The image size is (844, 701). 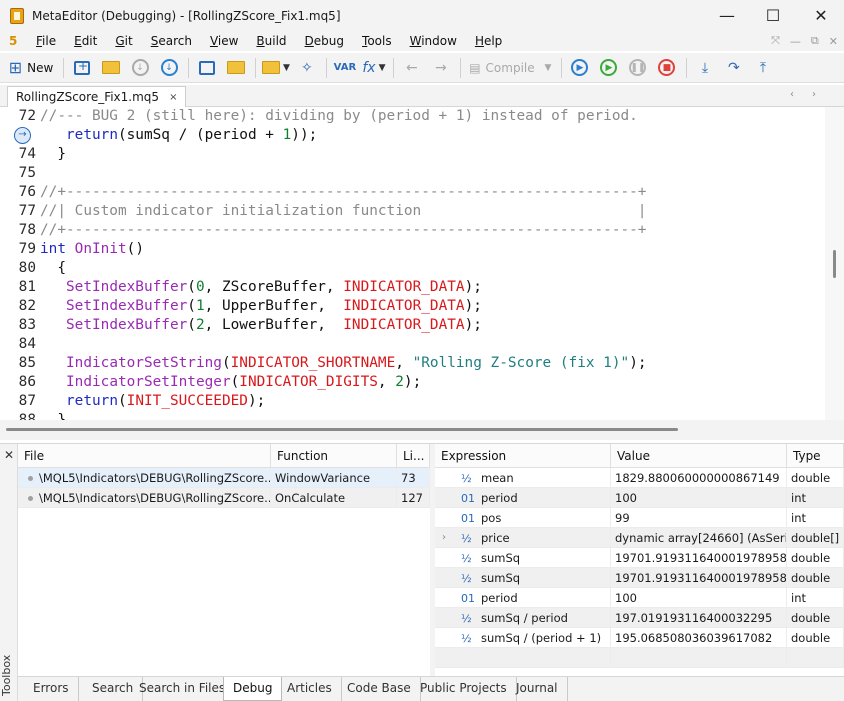 What do you see at coordinates (639, 518) in the screenshot?
I see `watch-row: 01 pos 99 int` at bounding box center [639, 518].